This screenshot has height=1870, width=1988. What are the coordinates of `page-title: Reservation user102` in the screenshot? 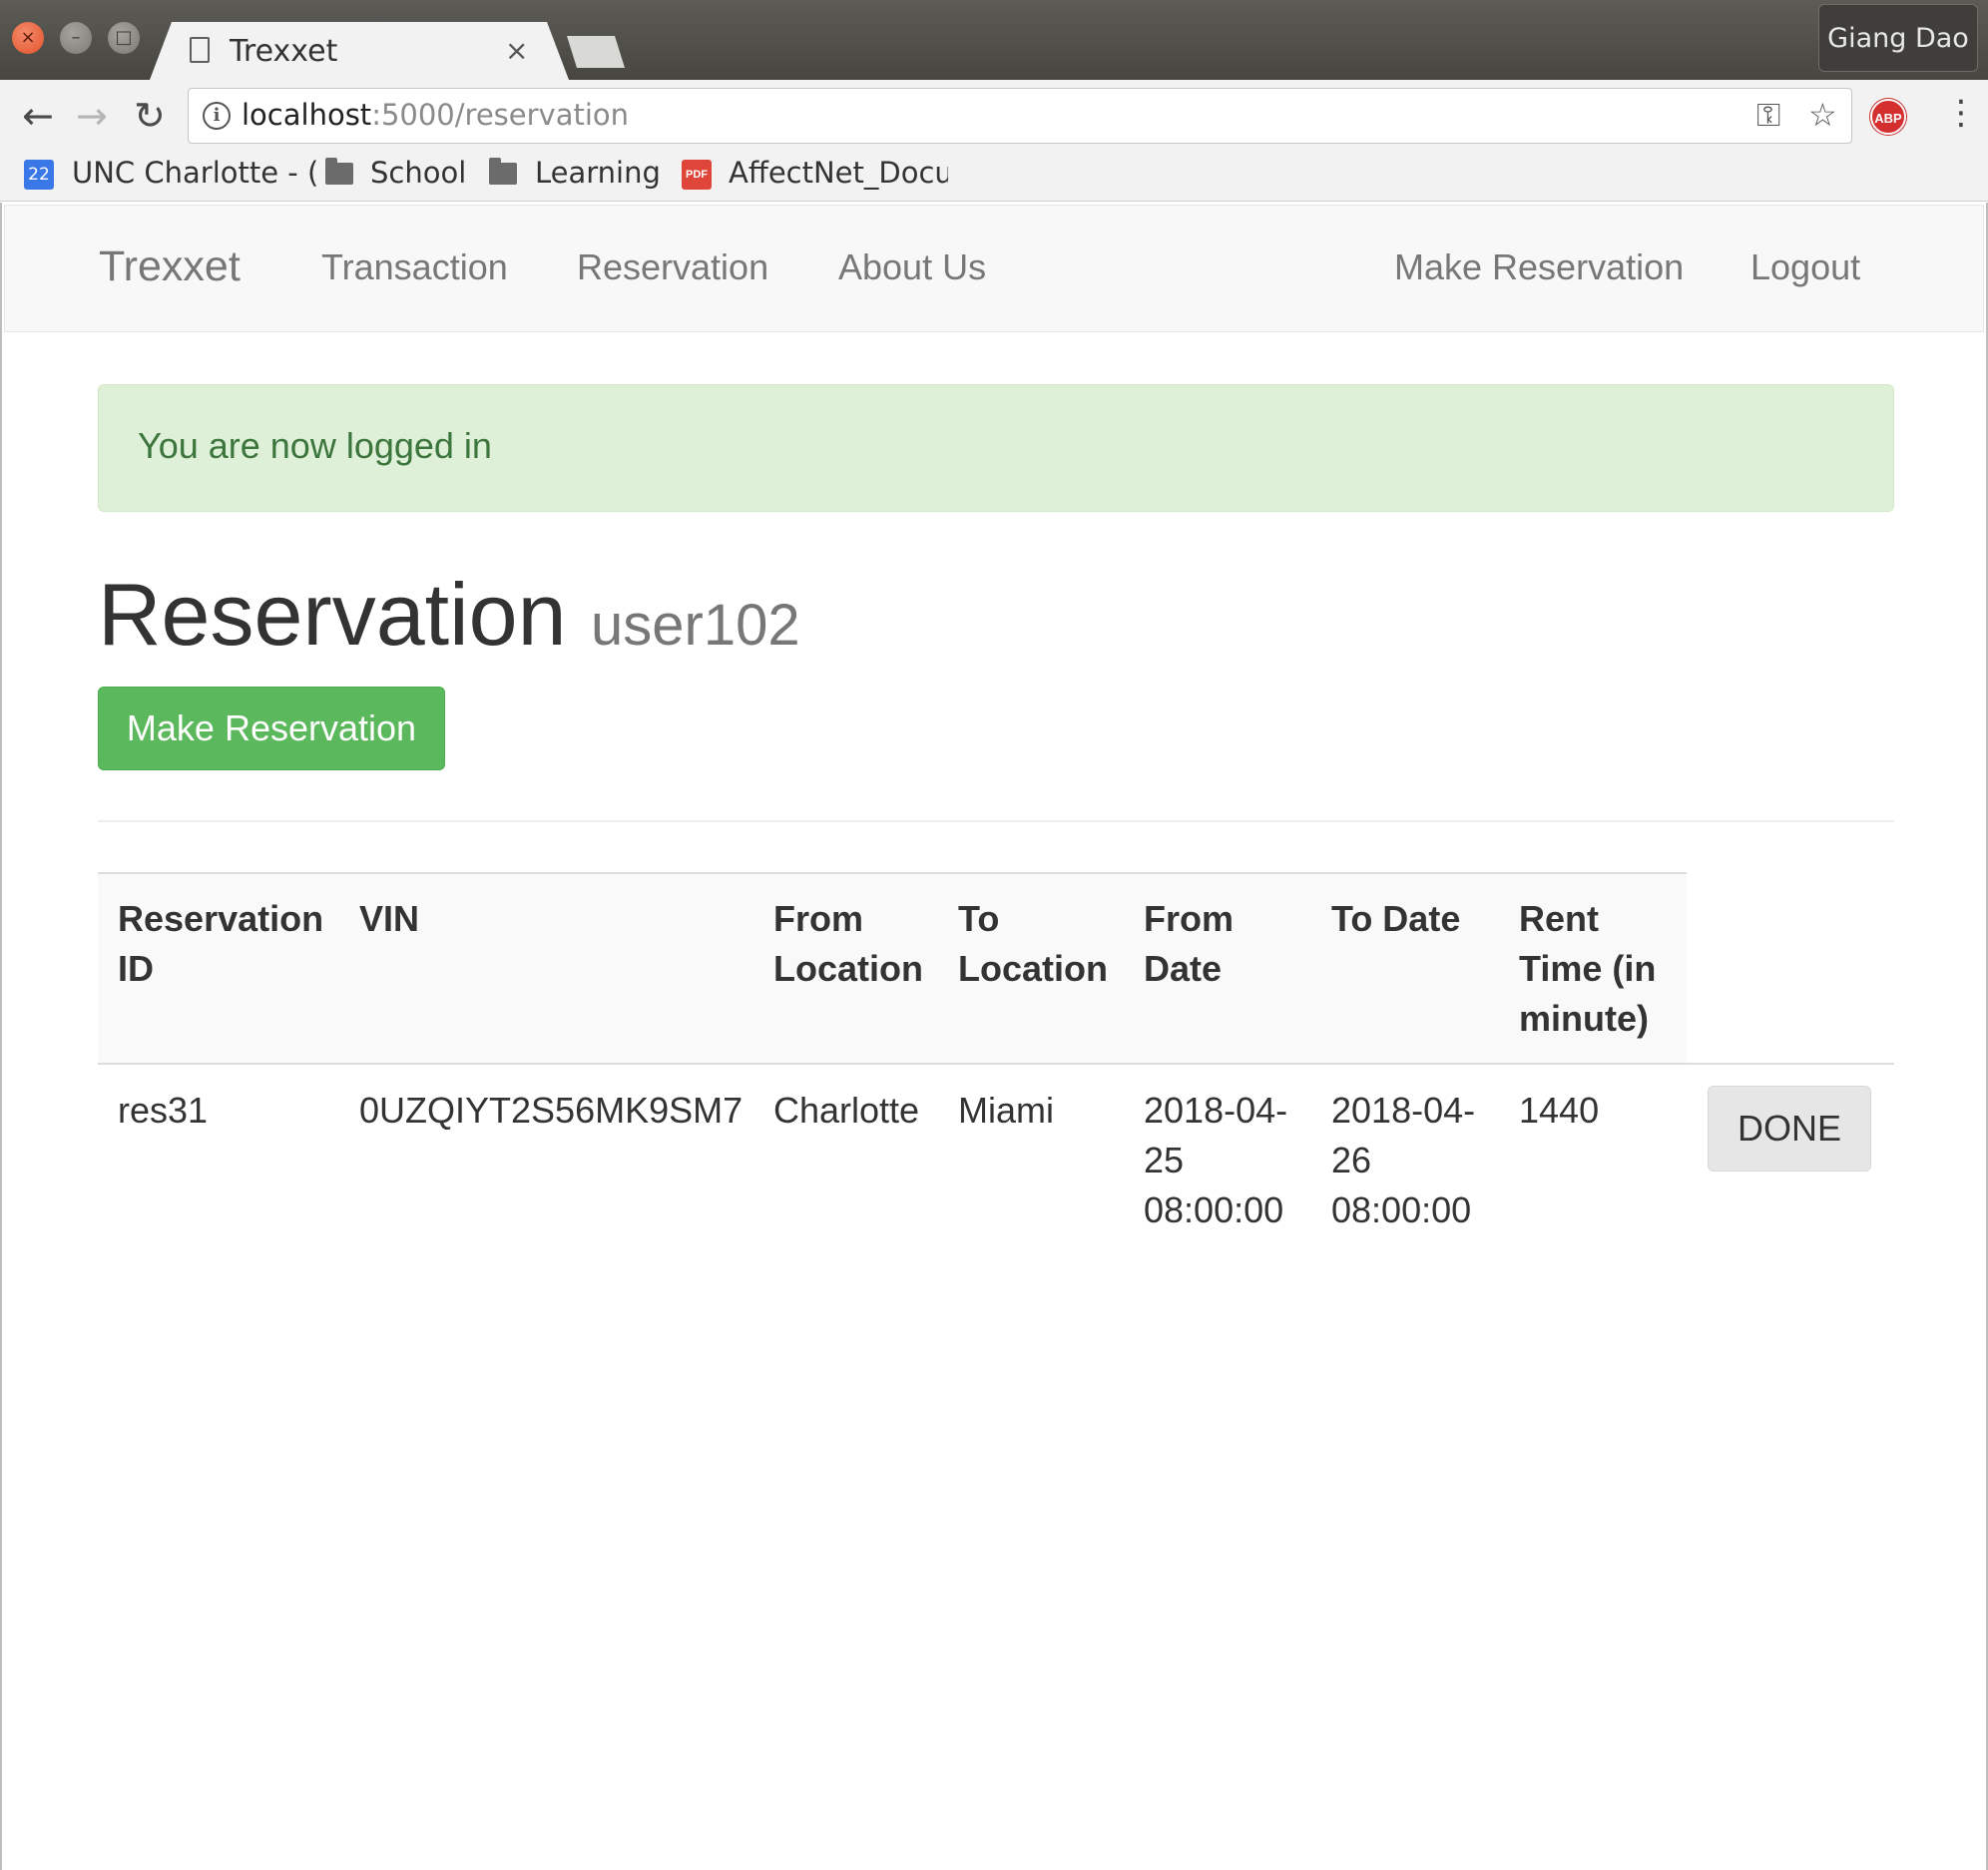 It's located at (449, 620).